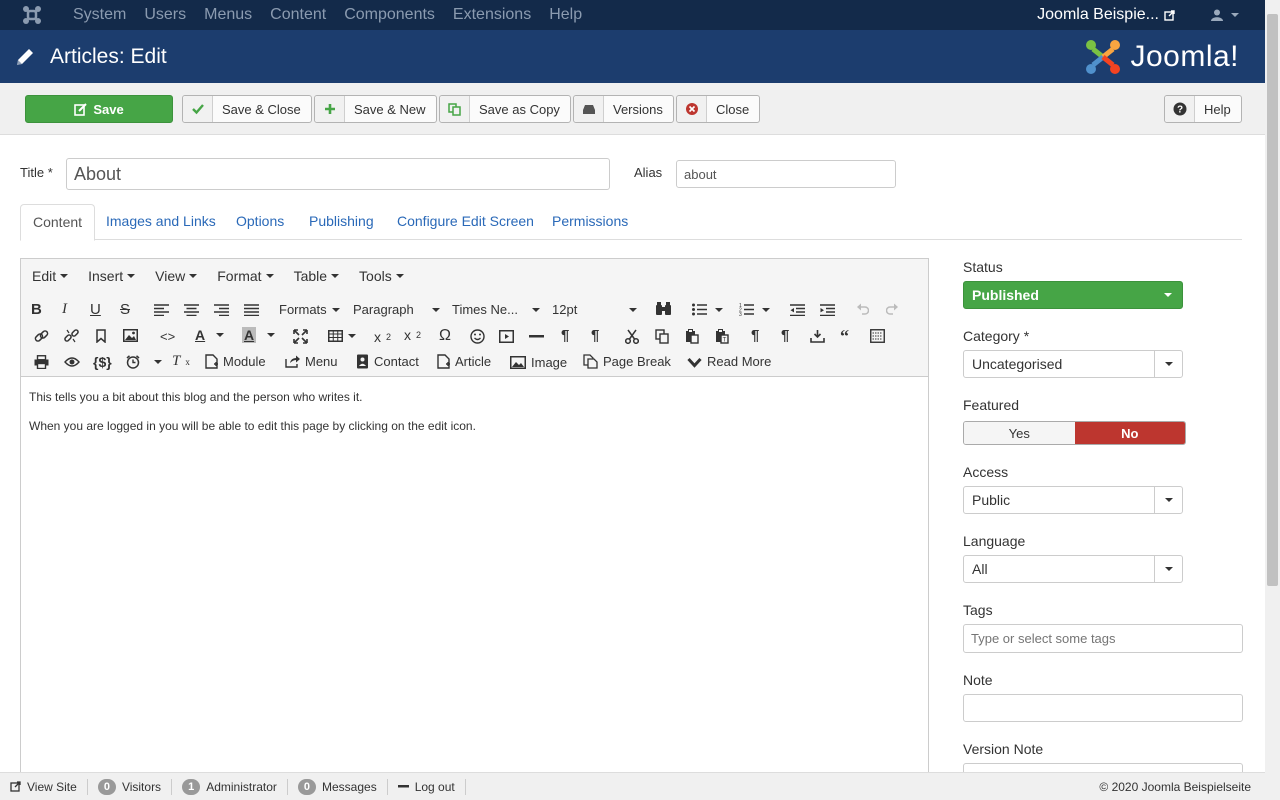 This screenshot has height=800, width=1280. I want to click on special-character-icon: Ω, so click(445, 336).